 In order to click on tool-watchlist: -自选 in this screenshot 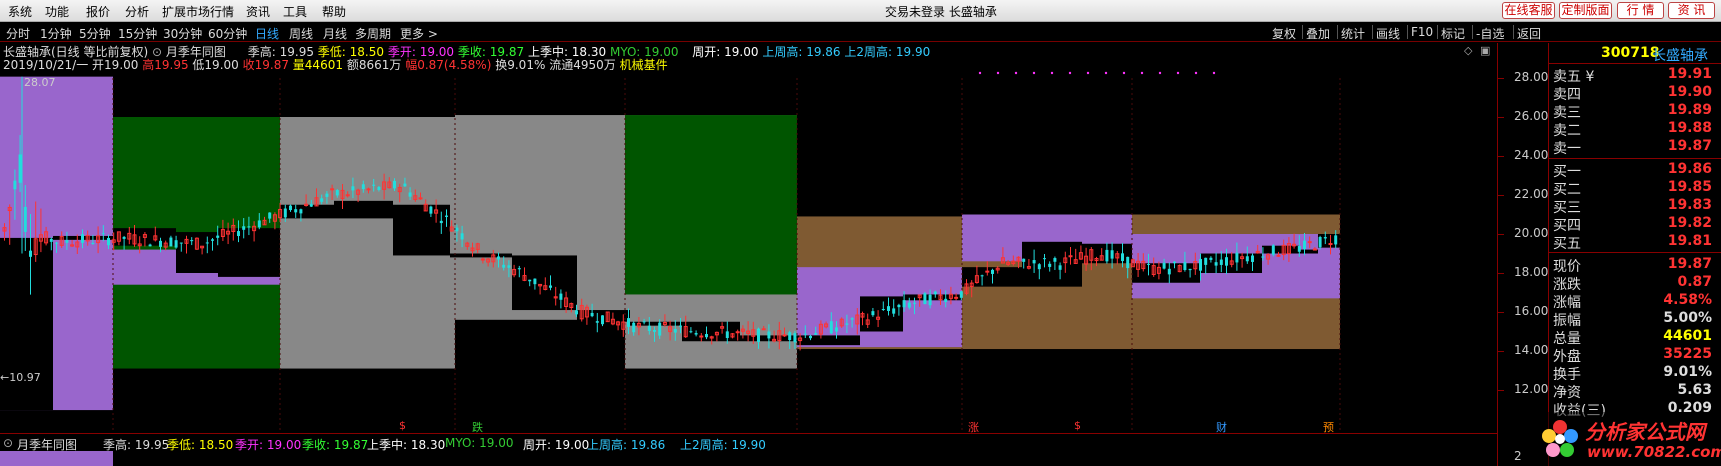, I will do `click(1490, 33)`.